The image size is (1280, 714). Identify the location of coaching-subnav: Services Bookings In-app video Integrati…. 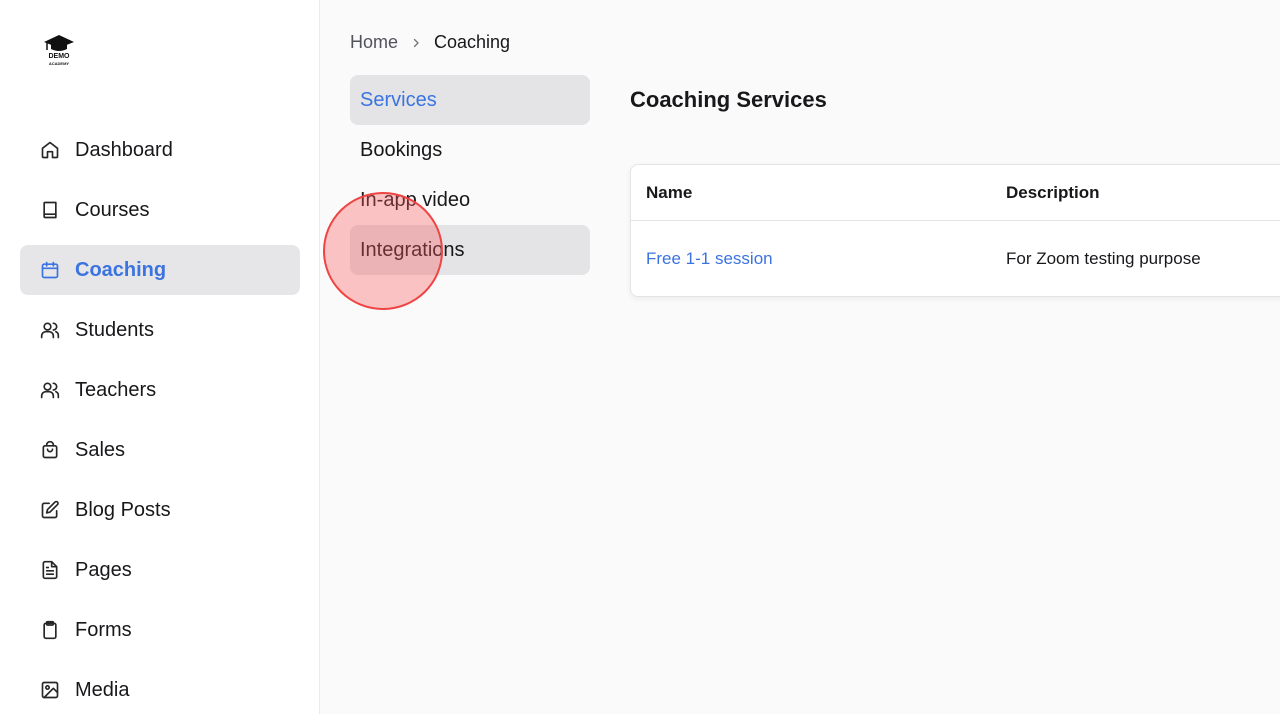
(470, 175).